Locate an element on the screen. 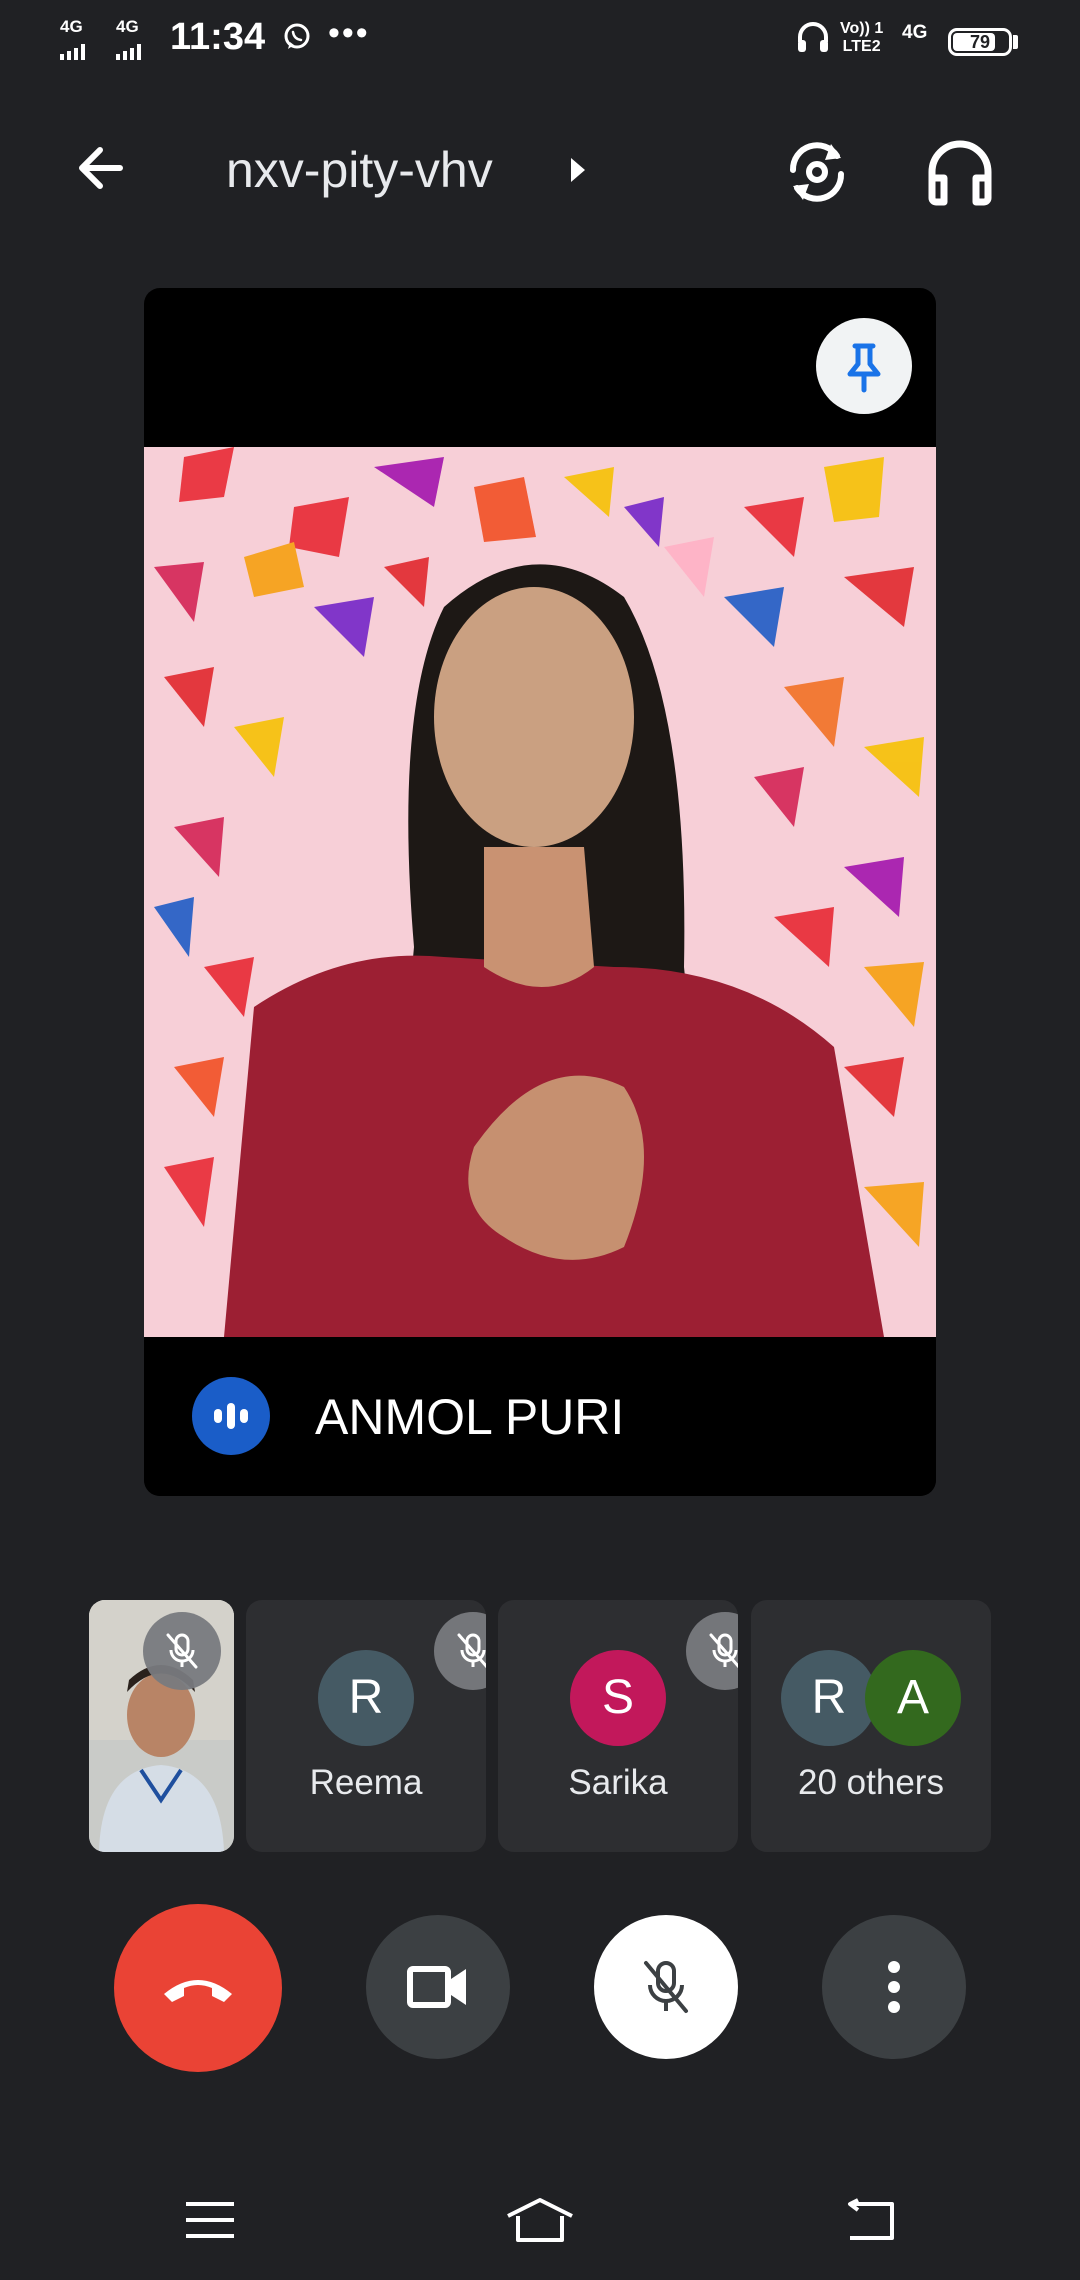 This screenshot has width=1080, height=2280. volte-line-1: Vo)) 1 is located at coordinates (862, 28).